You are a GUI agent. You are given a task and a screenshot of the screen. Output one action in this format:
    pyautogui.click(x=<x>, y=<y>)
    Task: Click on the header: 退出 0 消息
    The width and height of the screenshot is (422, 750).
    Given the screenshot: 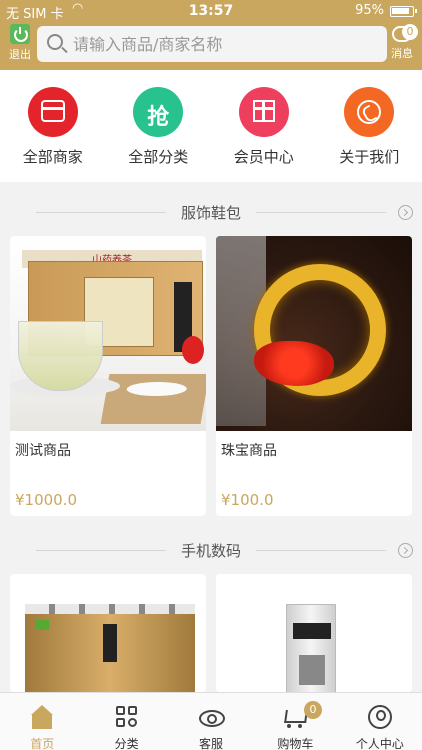 What is the action you would take?
    pyautogui.click(x=211, y=46)
    